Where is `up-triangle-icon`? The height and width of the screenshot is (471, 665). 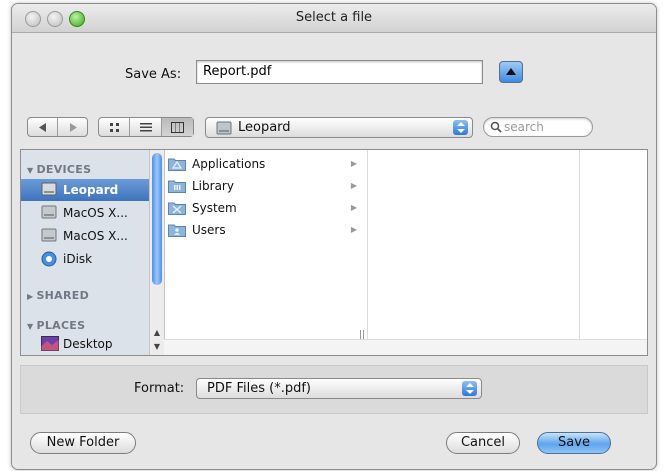
up-triangle-icon is located at coordinates (511, 71).